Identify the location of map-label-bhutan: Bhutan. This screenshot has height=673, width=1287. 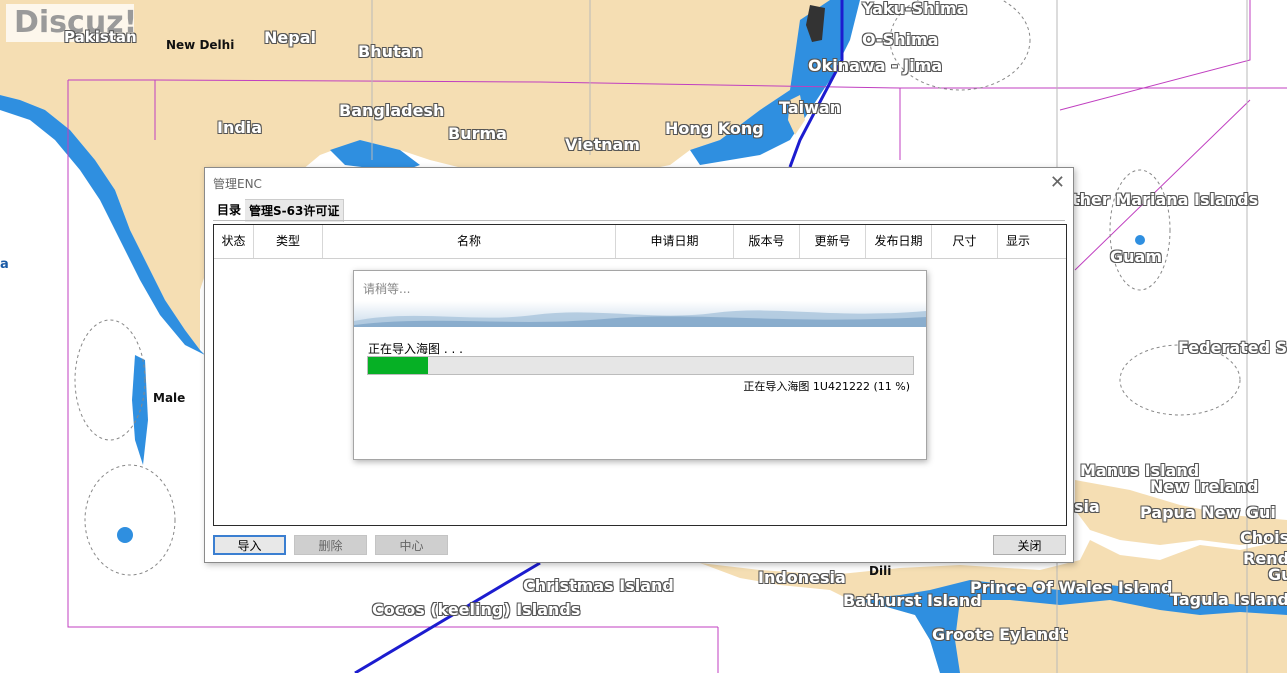
(390, 51).